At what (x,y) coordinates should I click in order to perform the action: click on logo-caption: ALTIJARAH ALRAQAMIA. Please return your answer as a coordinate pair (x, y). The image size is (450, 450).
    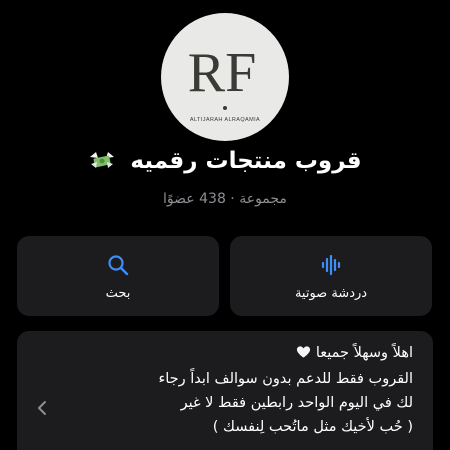
    Looking at the image, I should click on (225, 120).